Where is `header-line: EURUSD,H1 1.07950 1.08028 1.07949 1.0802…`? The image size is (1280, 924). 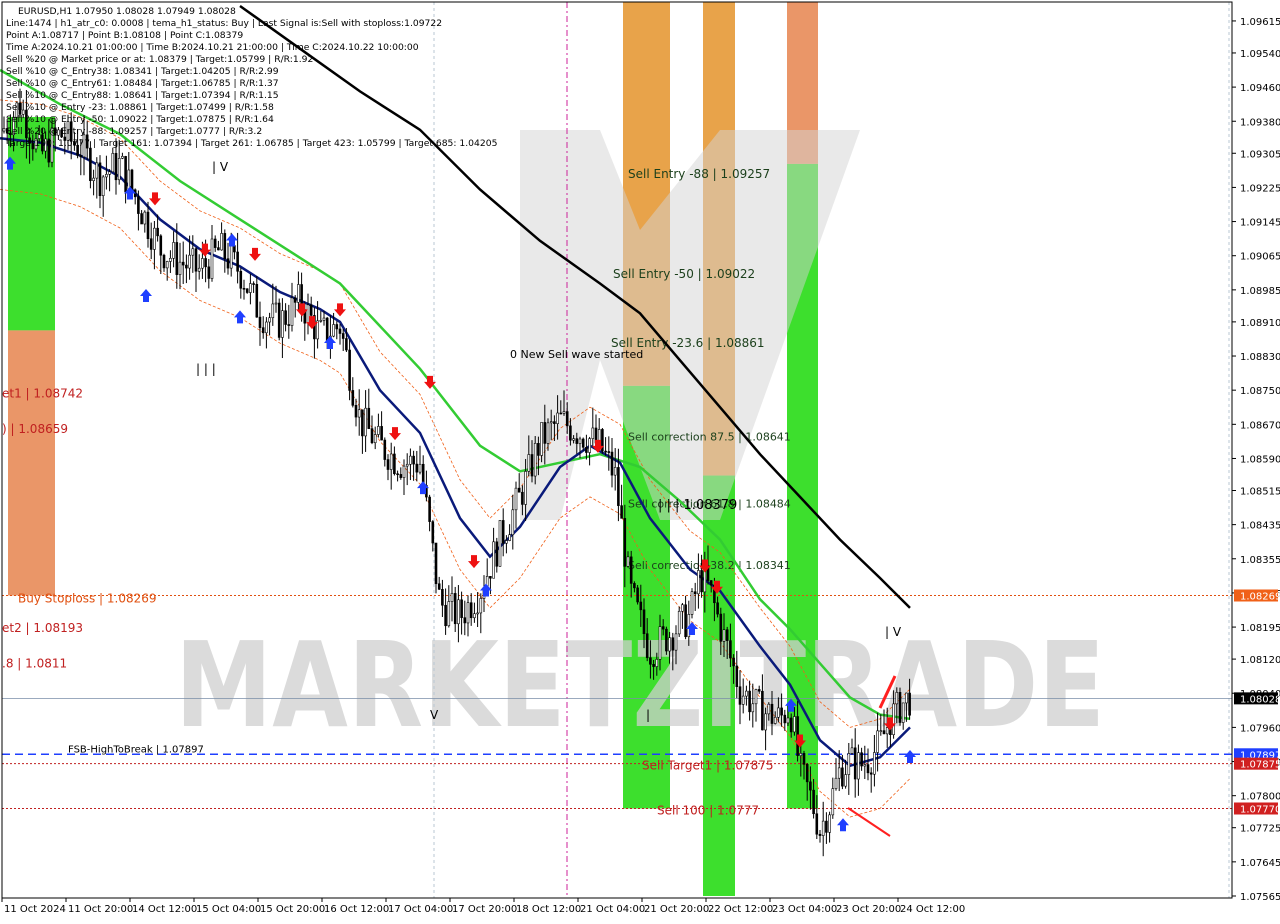
header-line: EURUSD,H1 1.07950 1.08028 1.07949 1.0802… is located at coordinates (127, 11).